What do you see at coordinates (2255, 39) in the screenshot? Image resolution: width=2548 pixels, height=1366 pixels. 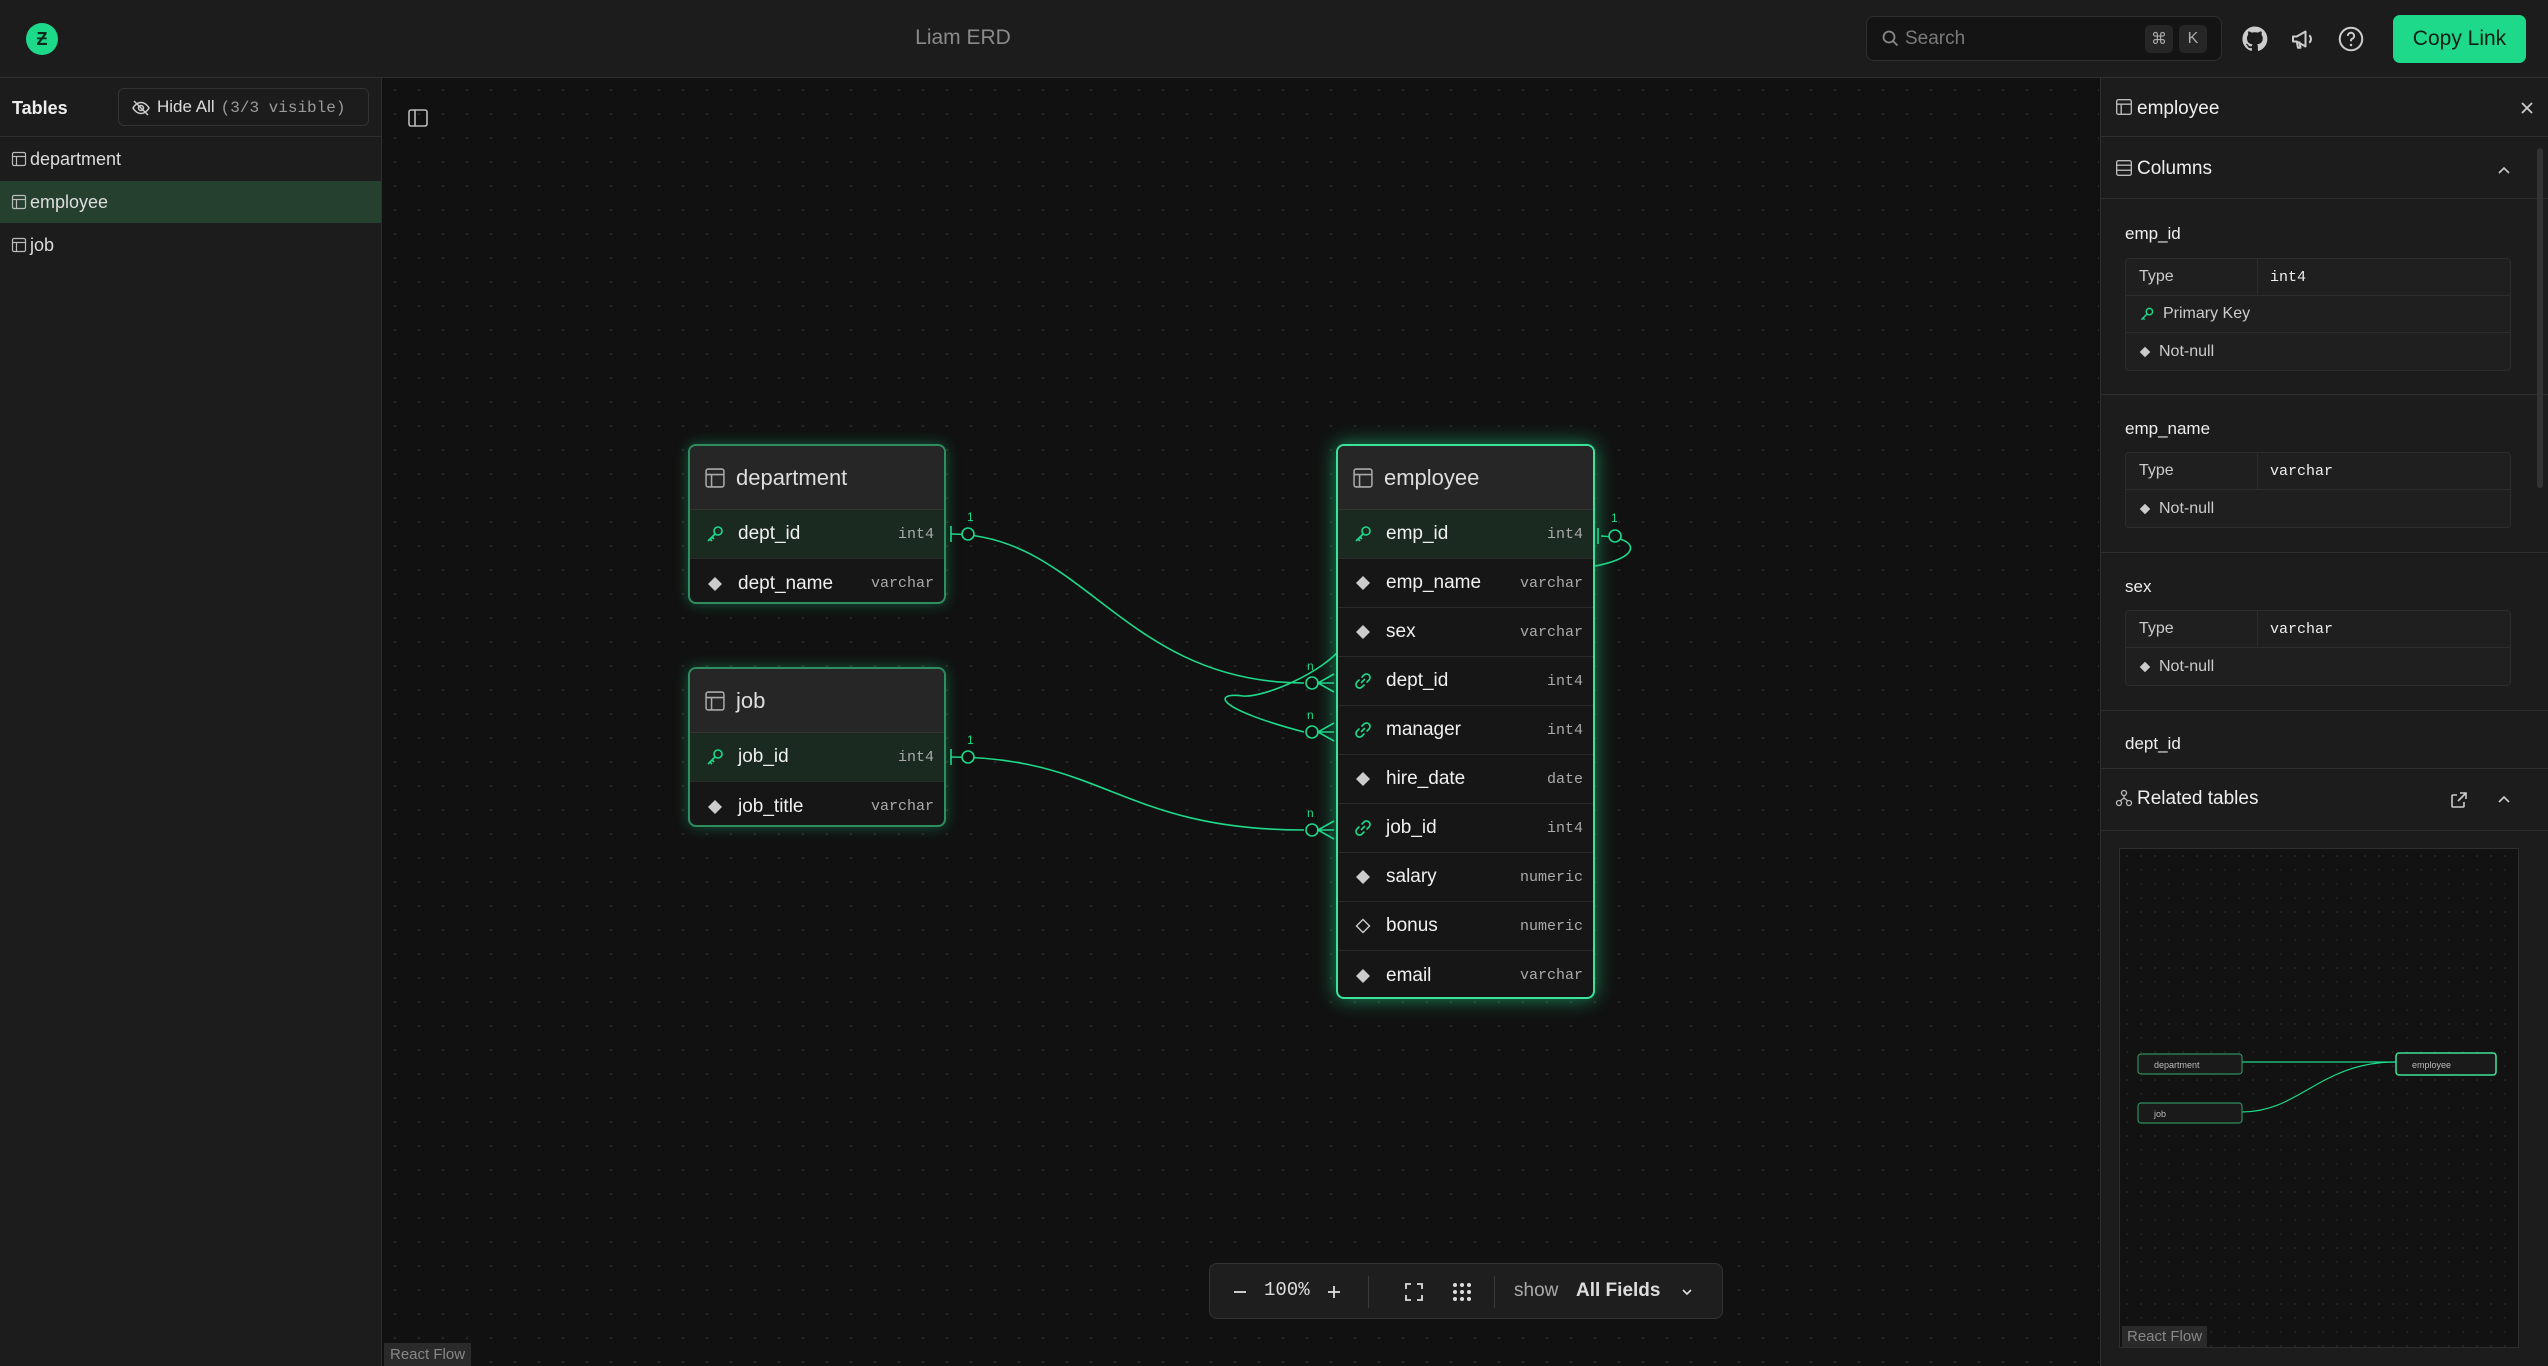 I see `github-icon` at bounding box center [2255, 39].